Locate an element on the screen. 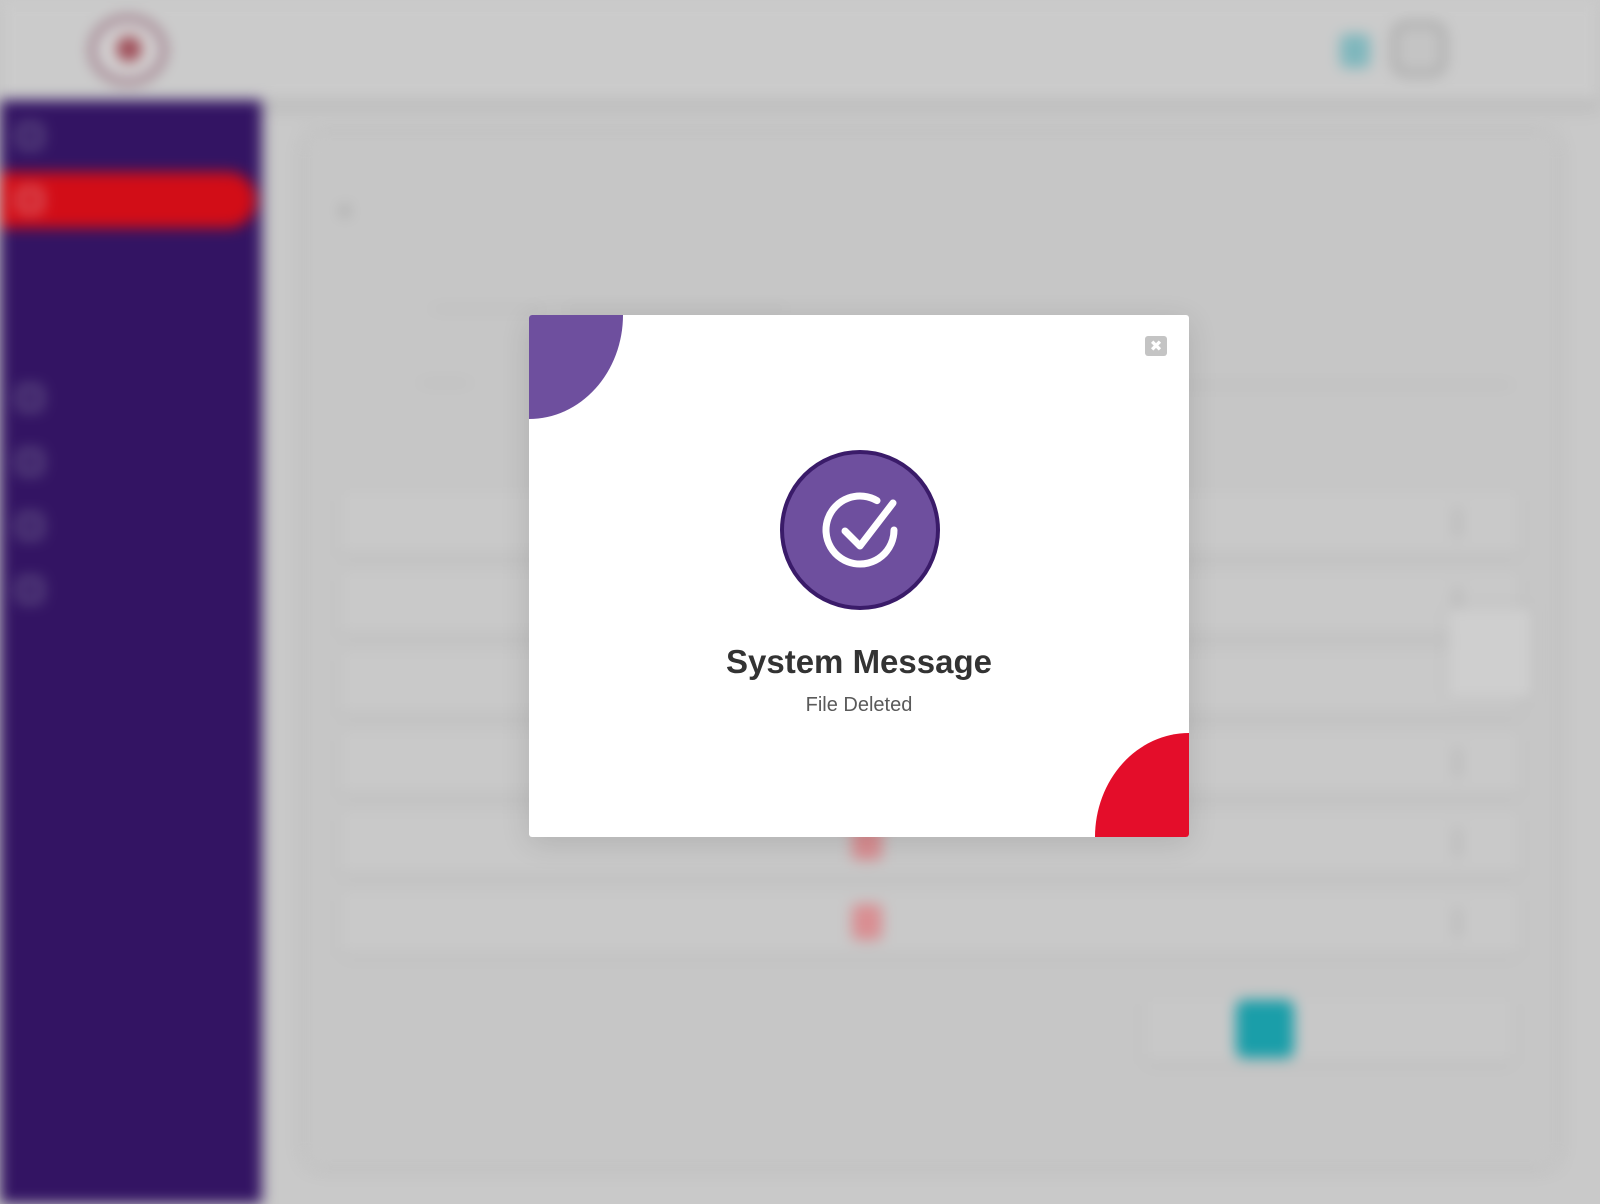  close-icon: ✖ is located at coordinates (1156, 346).